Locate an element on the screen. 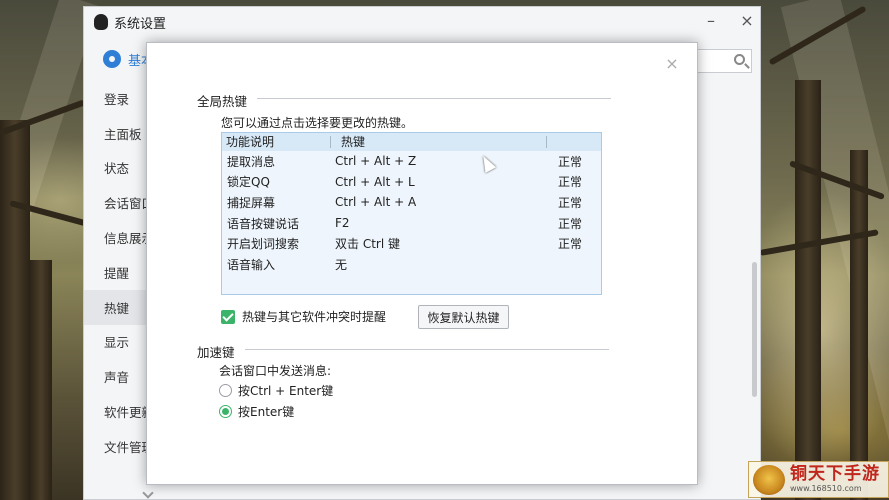  table-row: 捕捉屏幕 Ctrl + Alt + A 正常 is located at coordinates (411, 202).